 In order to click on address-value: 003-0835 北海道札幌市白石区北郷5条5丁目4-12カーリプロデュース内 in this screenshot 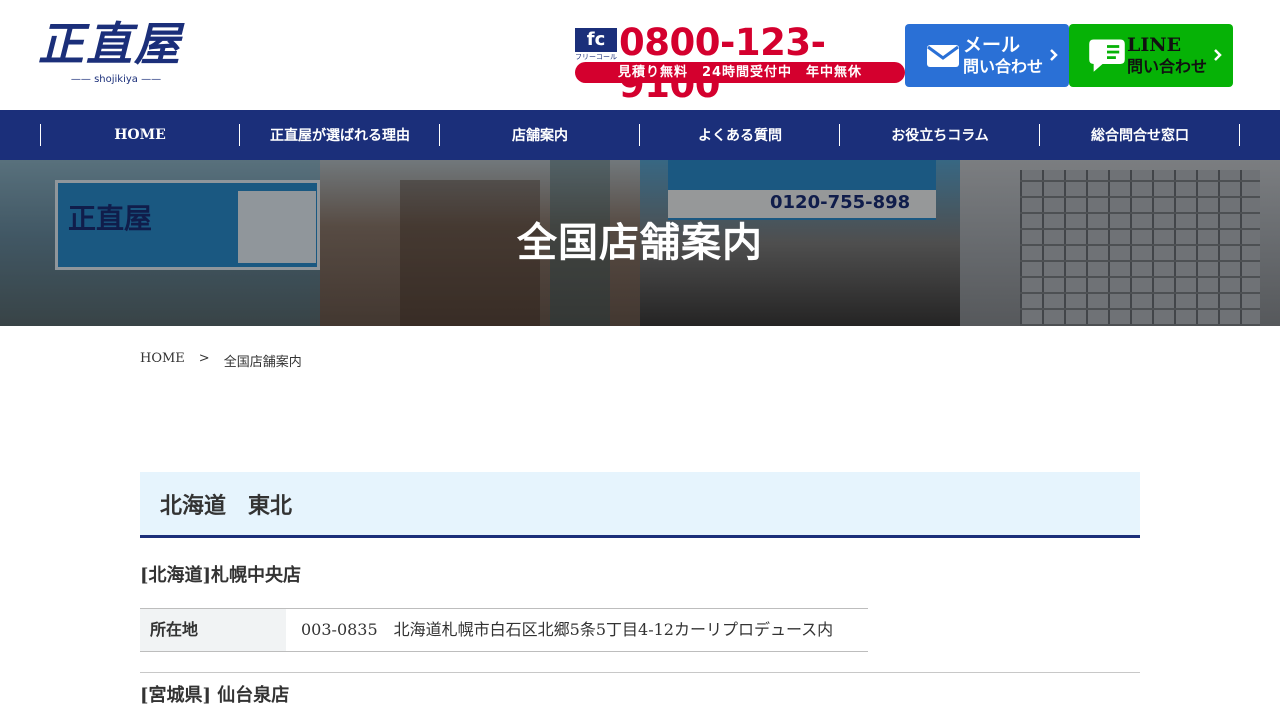, I will do `click(567, 629)`.